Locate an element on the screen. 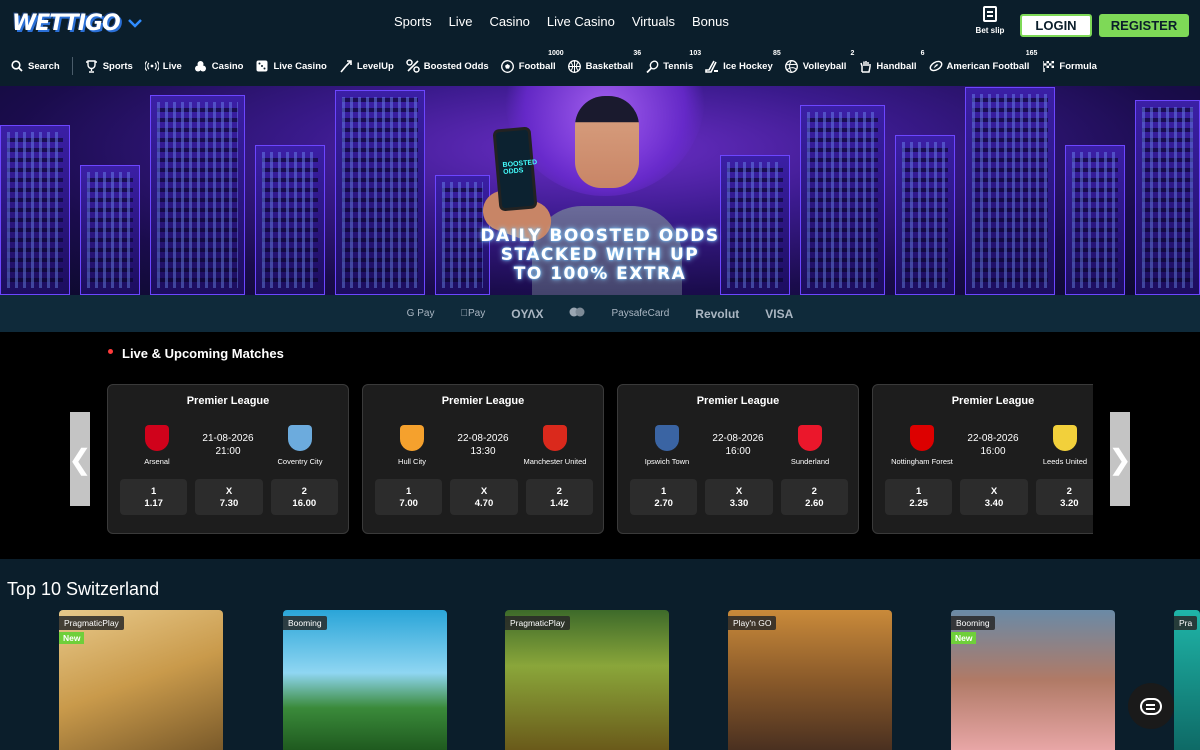  category-handball: Handball 6 is located at coordinates (891, 61).